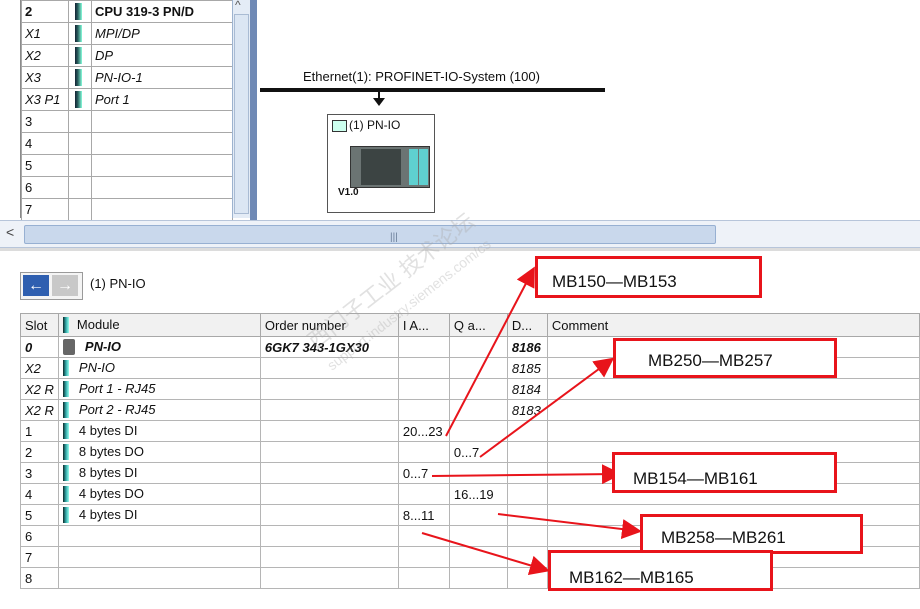  Describe the element at coordinates (660, 570) in the screenshot. I see `annotation-mb162-165: MB162—MB165` at that location.